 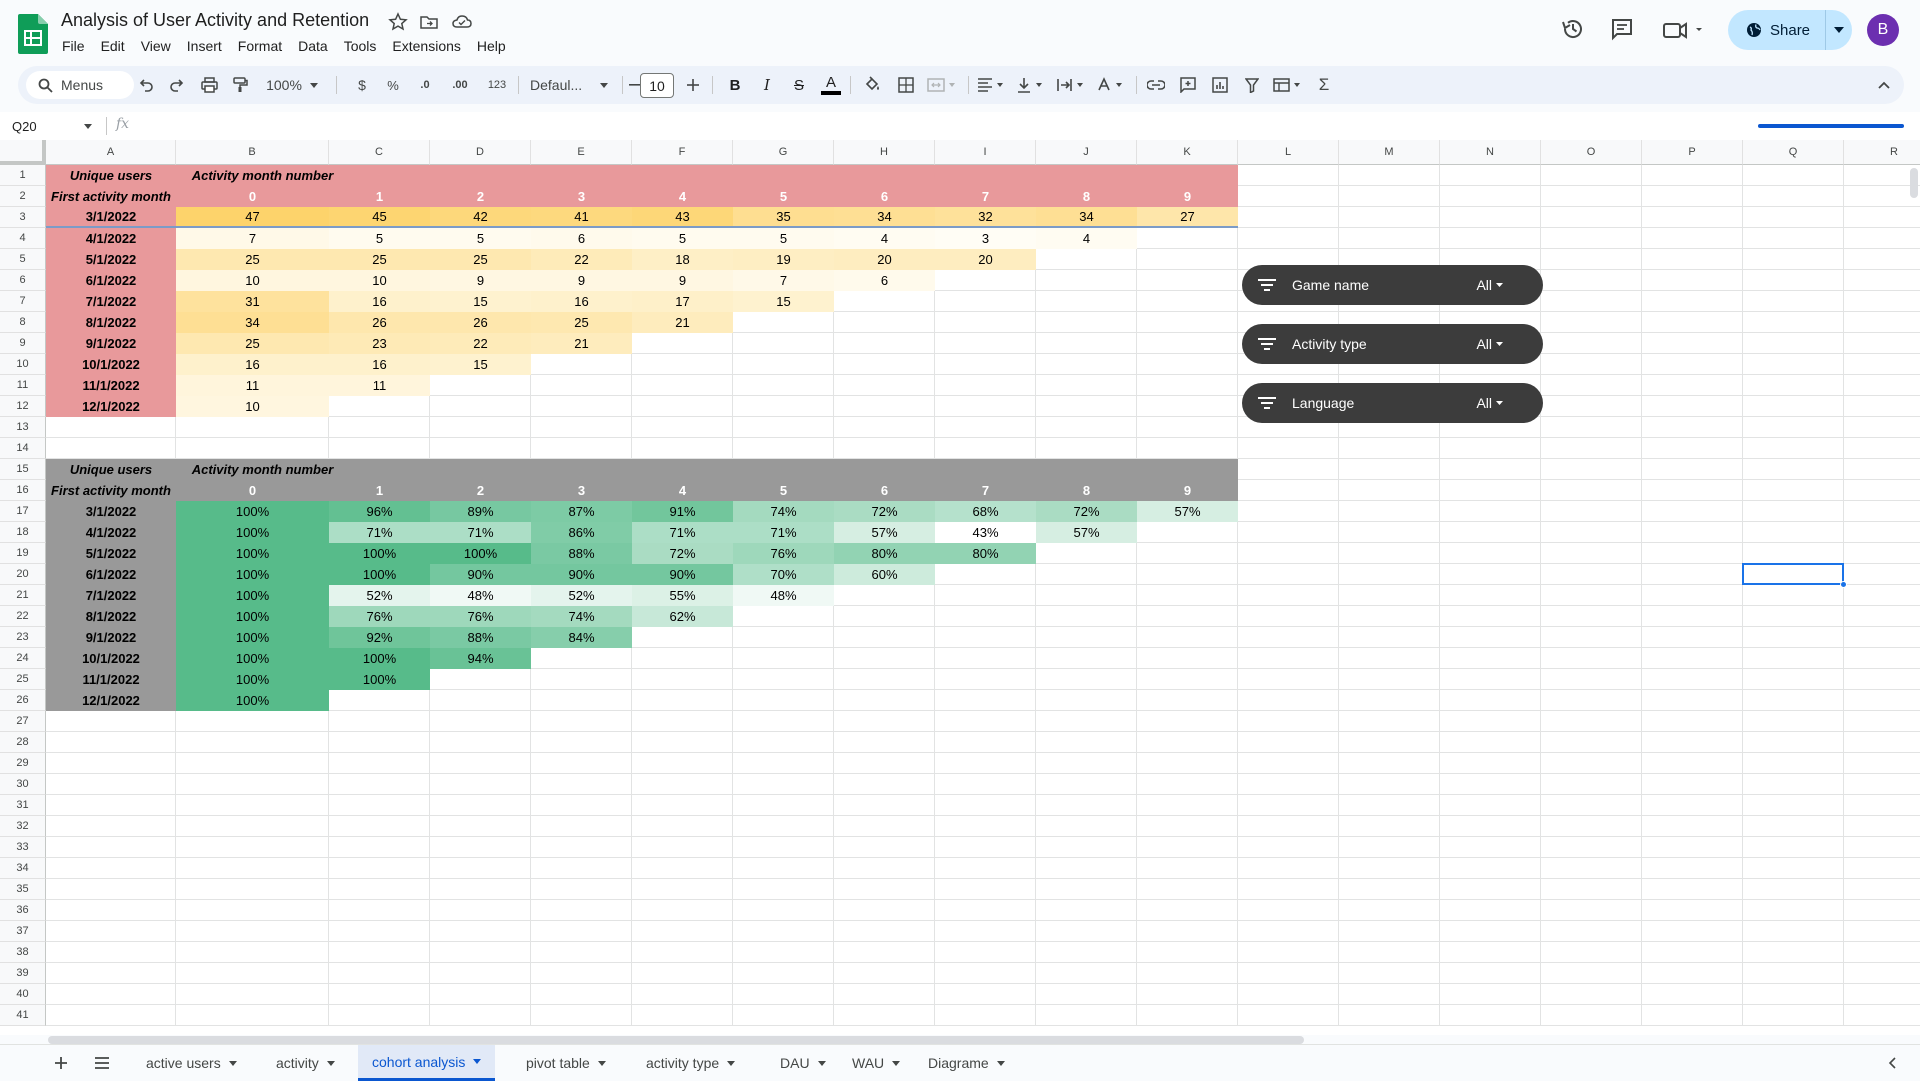 I want to click on row-header-38: 38, so click(x=23, y=952).